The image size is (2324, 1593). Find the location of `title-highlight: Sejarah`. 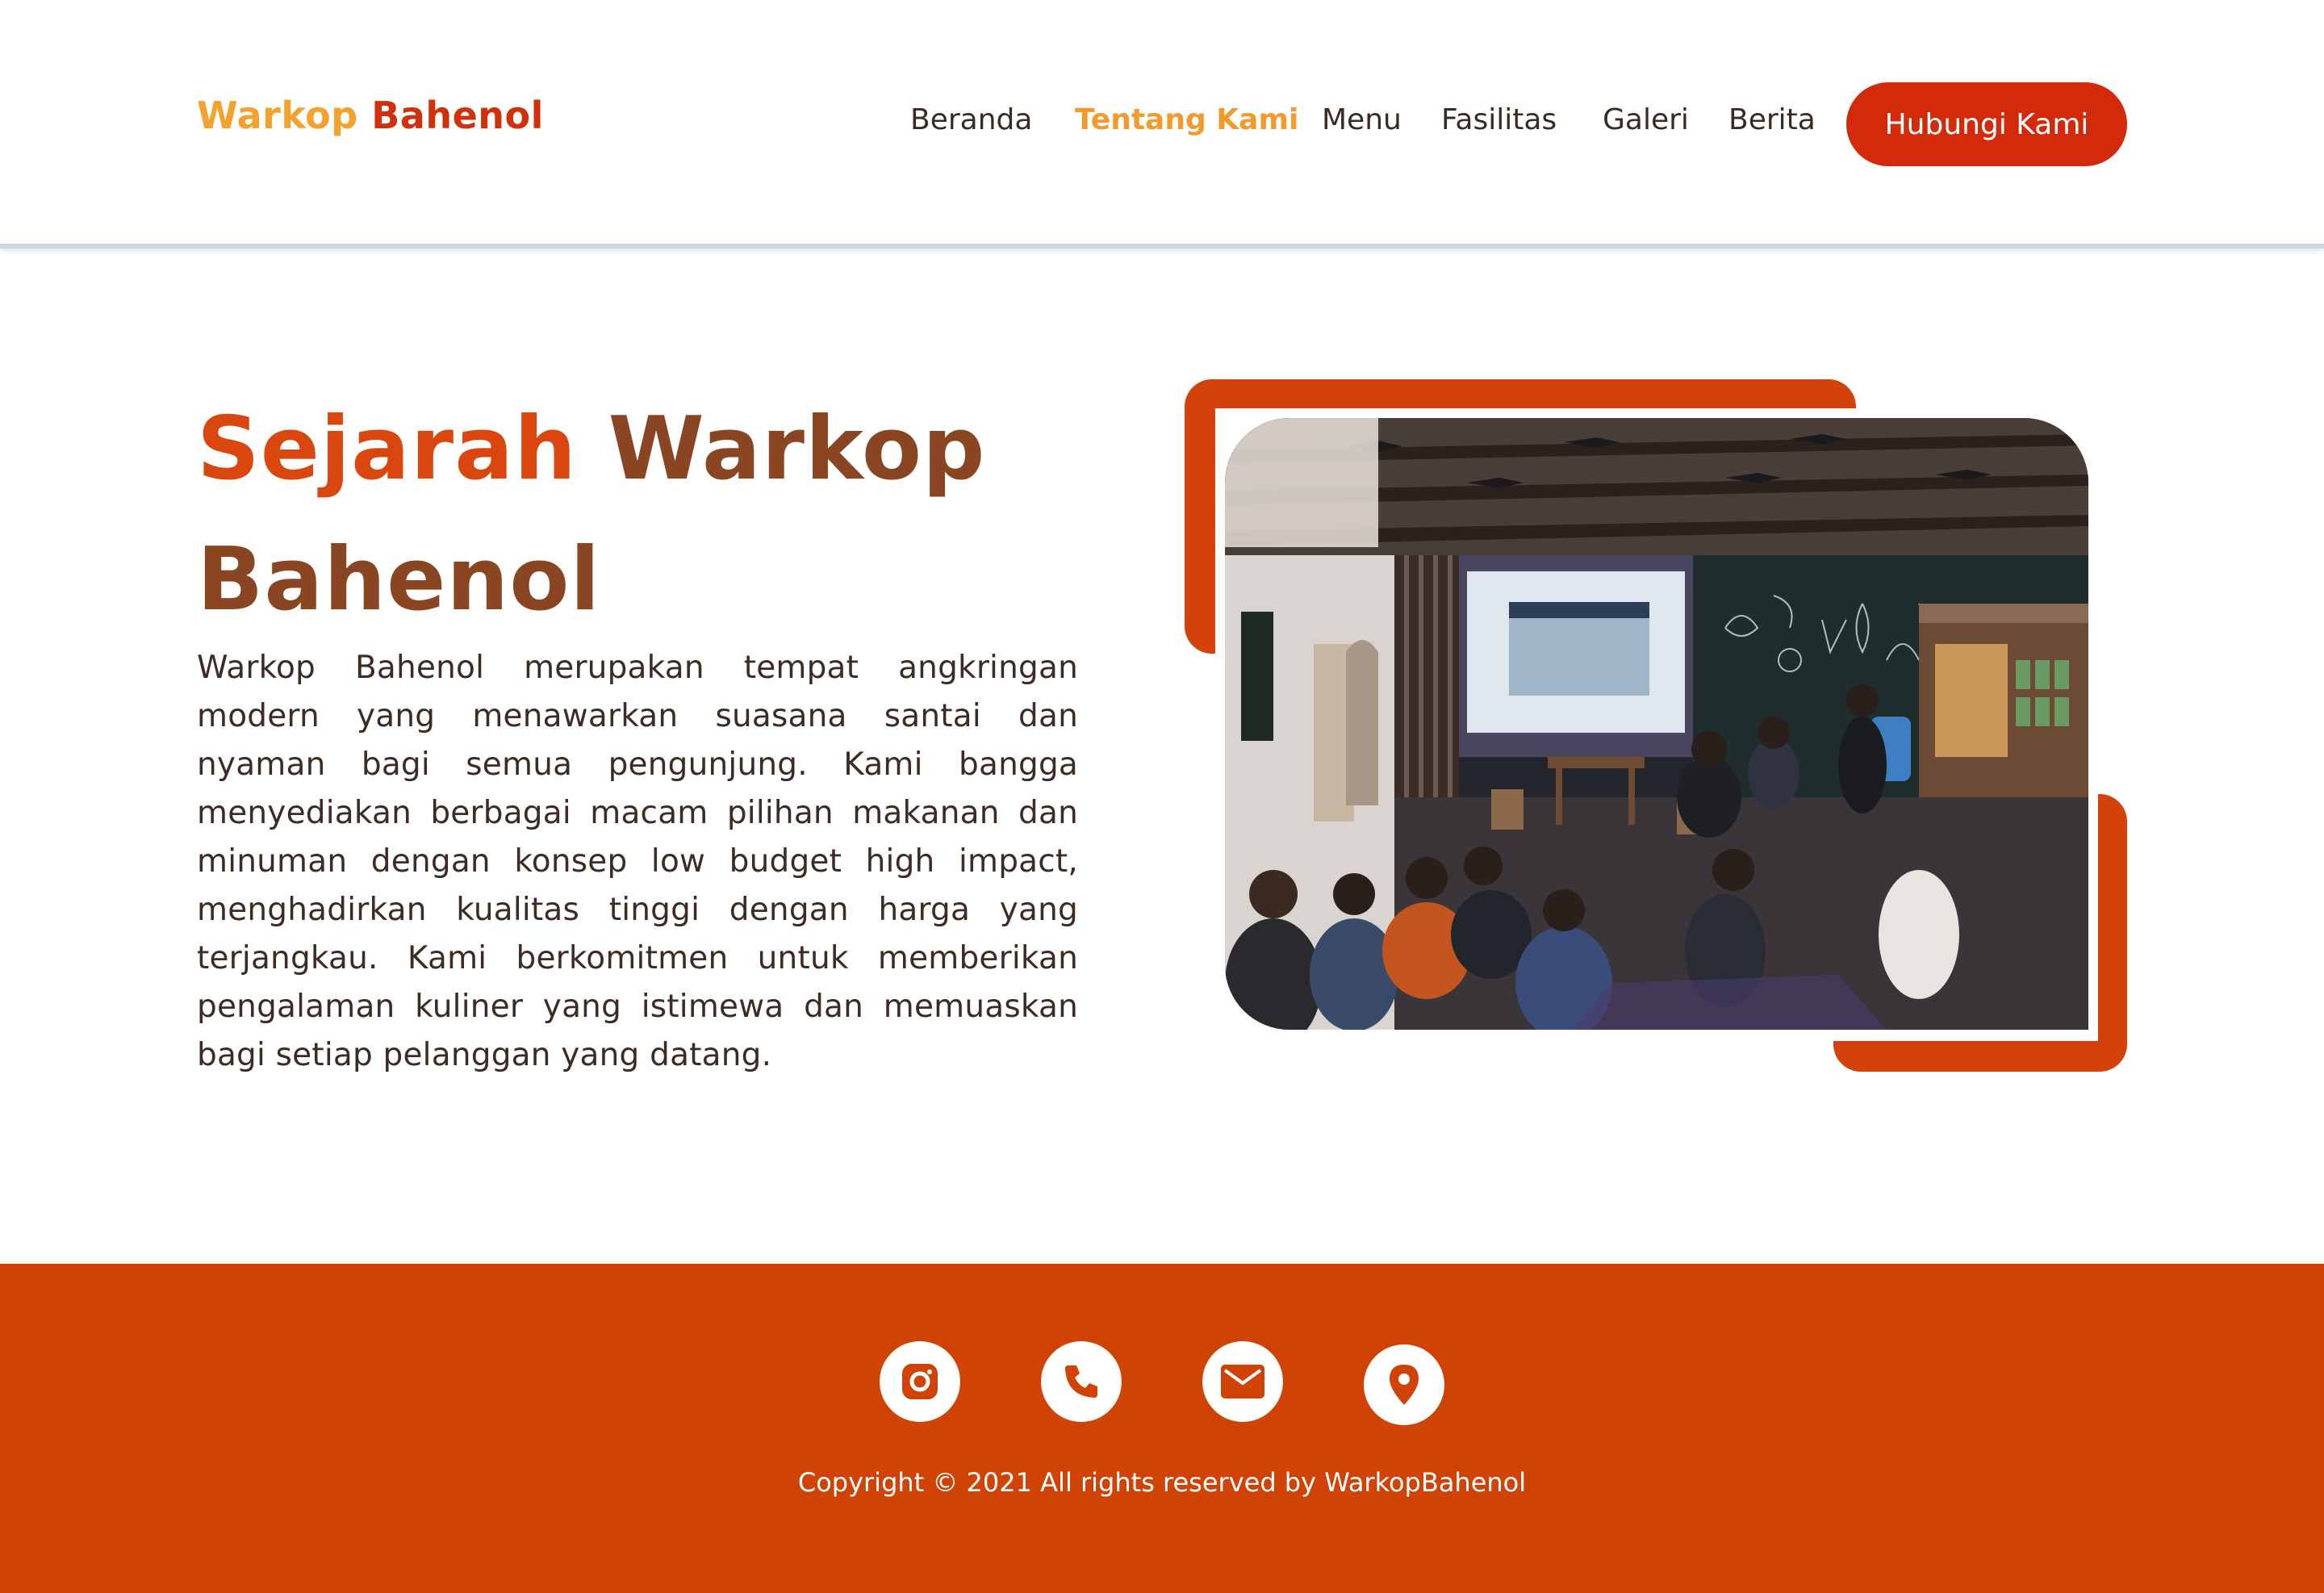

title-highlight: Sejarah is located at coordinates (387, 449).